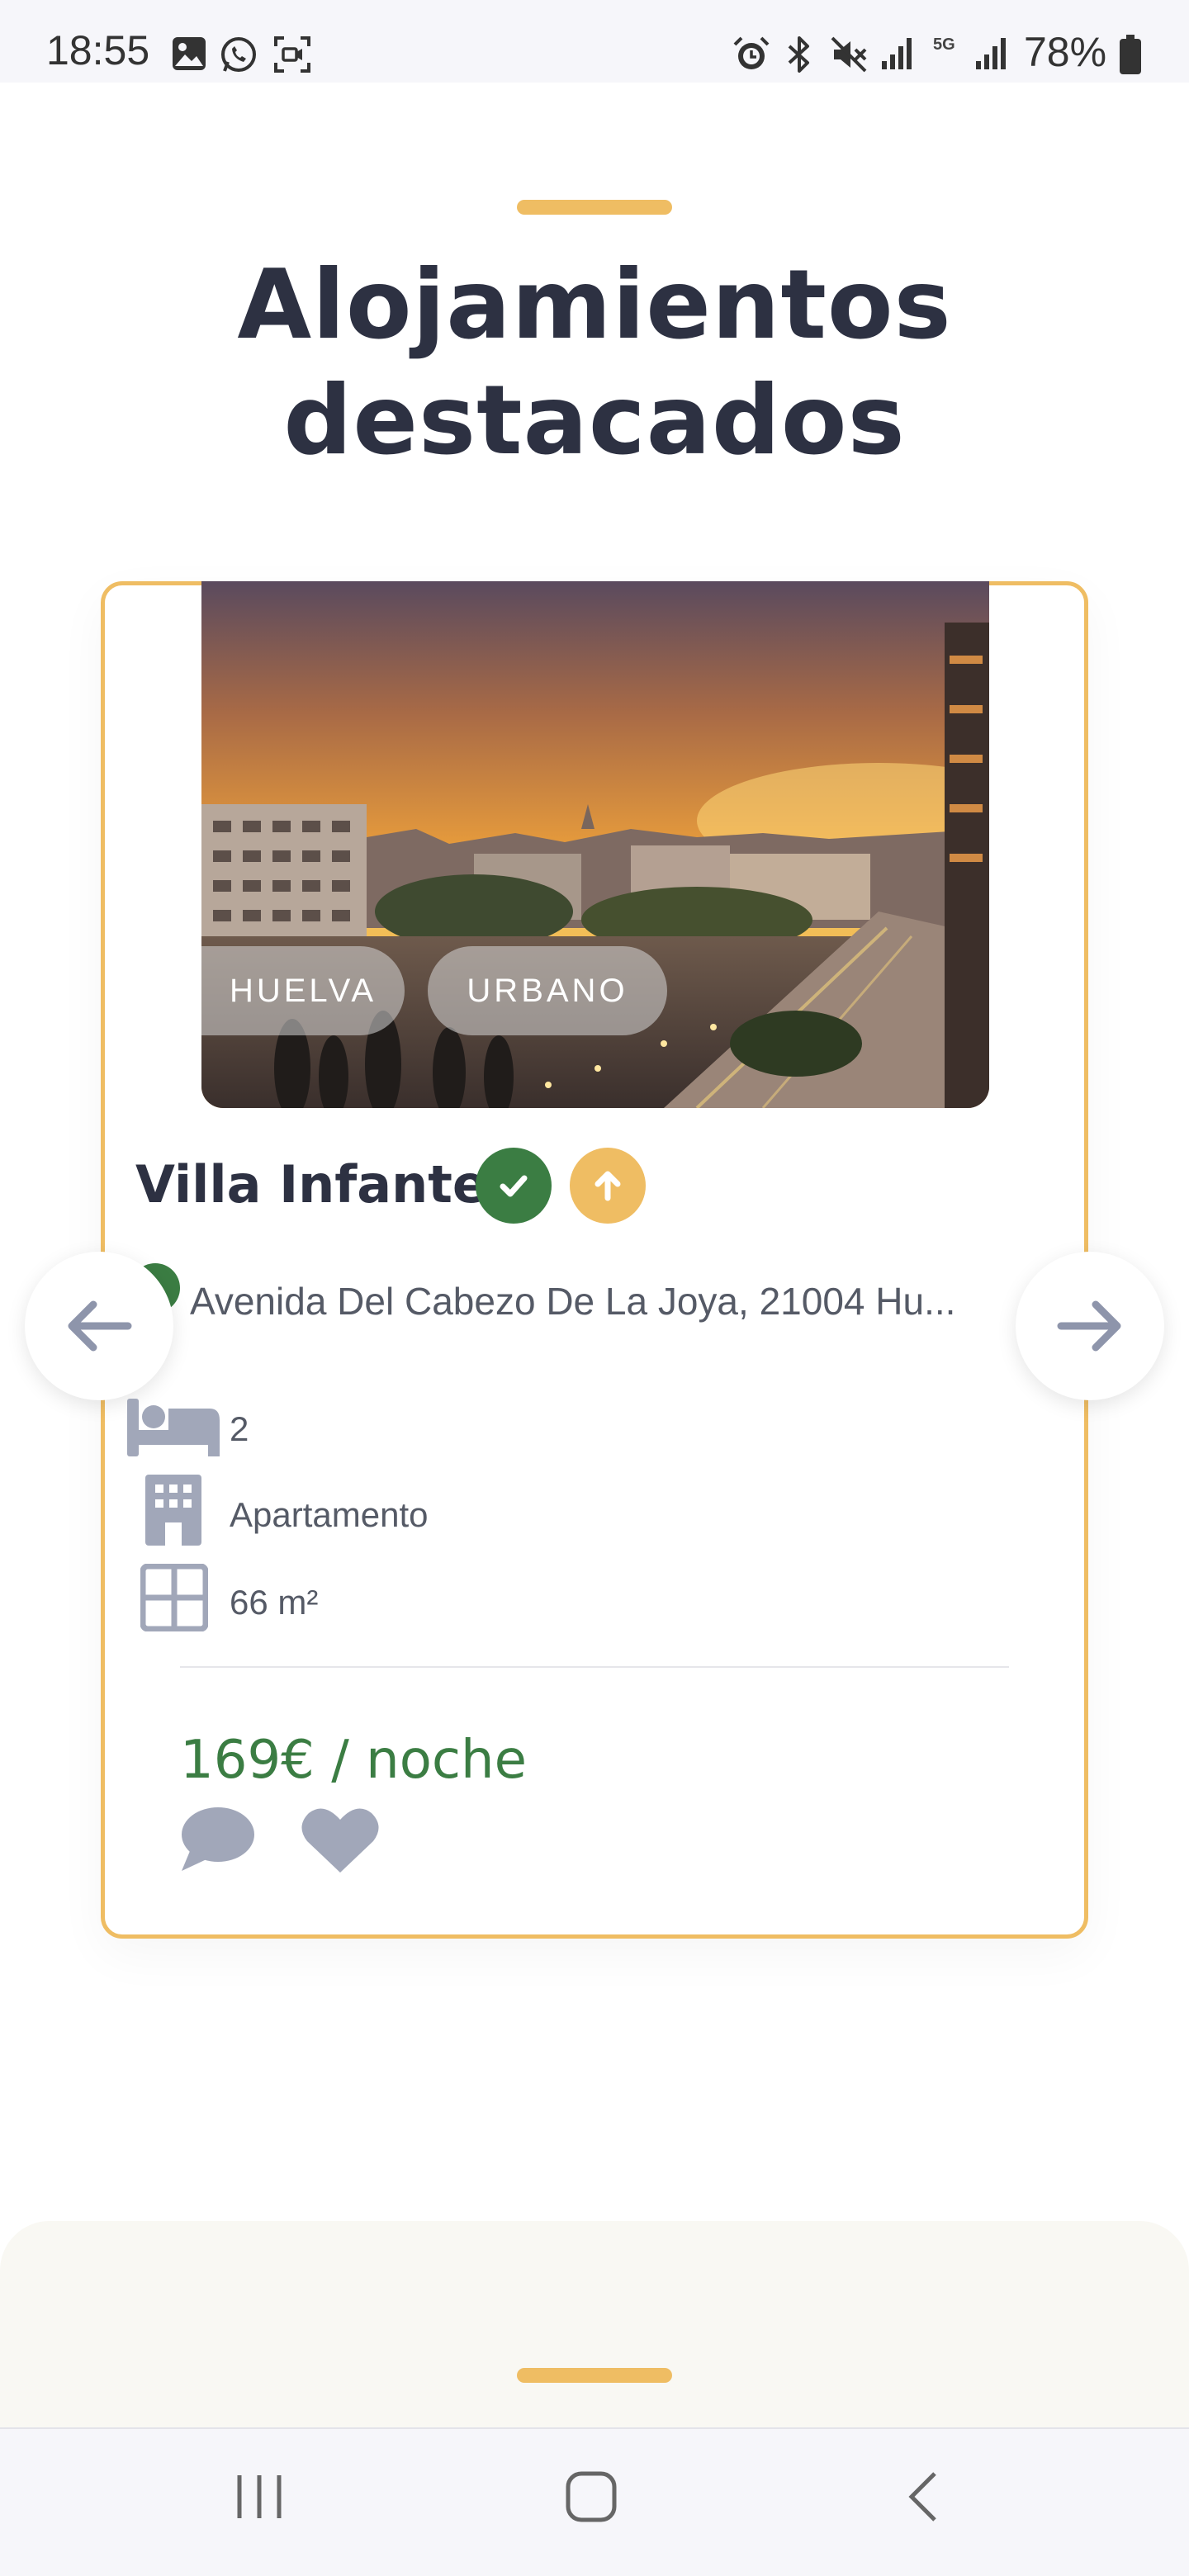 This screenshot has height=2576, width=1189. Describe the element at coordinates (311, 1184) in the screenshot. I see `listing-title: Villa Infante` at that location.